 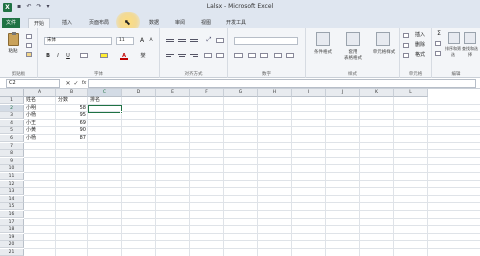 What do you see at coordinates (377, 93) in the screenshot?
I see `column-header-k: K` at bounding box center [377, 93].